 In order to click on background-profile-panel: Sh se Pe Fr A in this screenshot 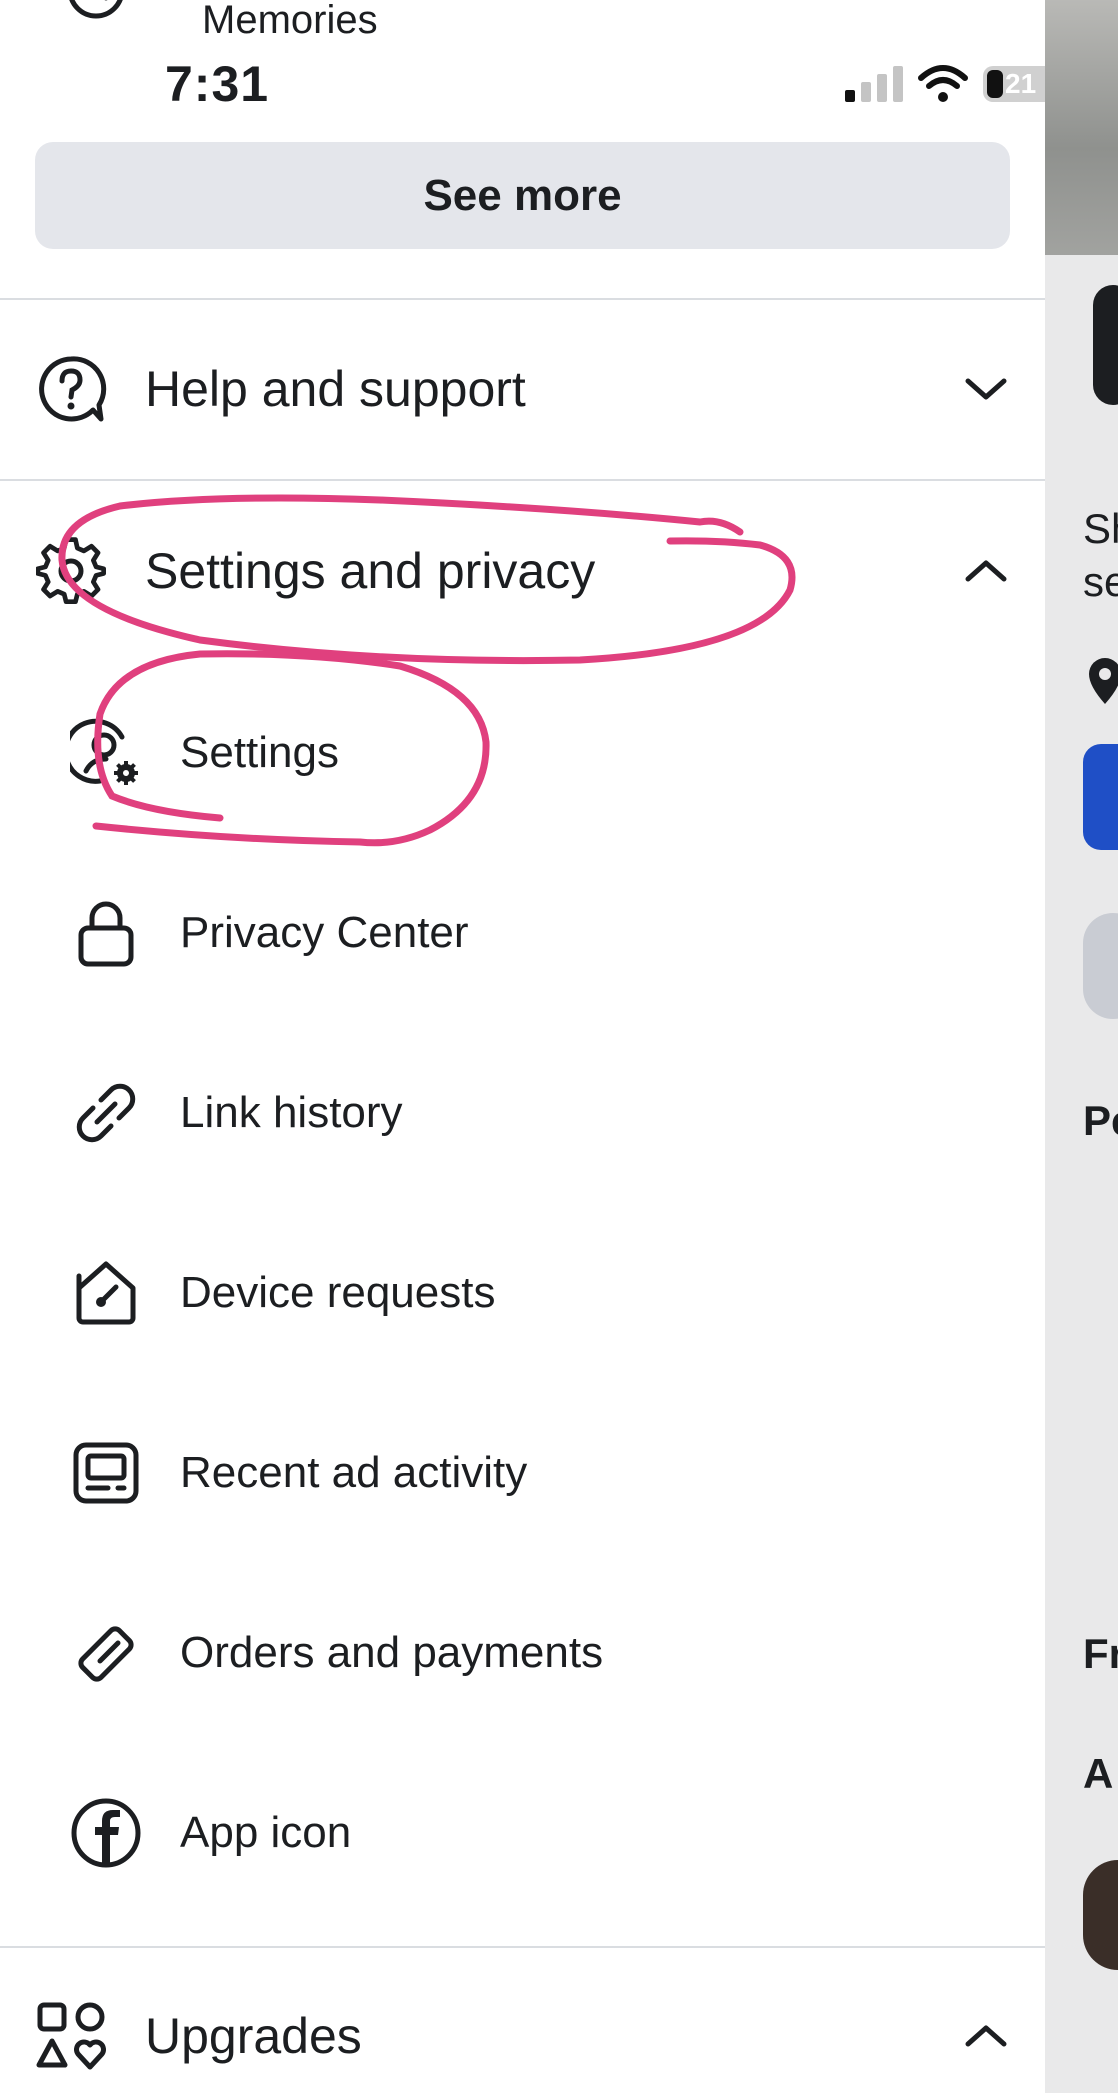, I will do `click(1081, 1046)`.